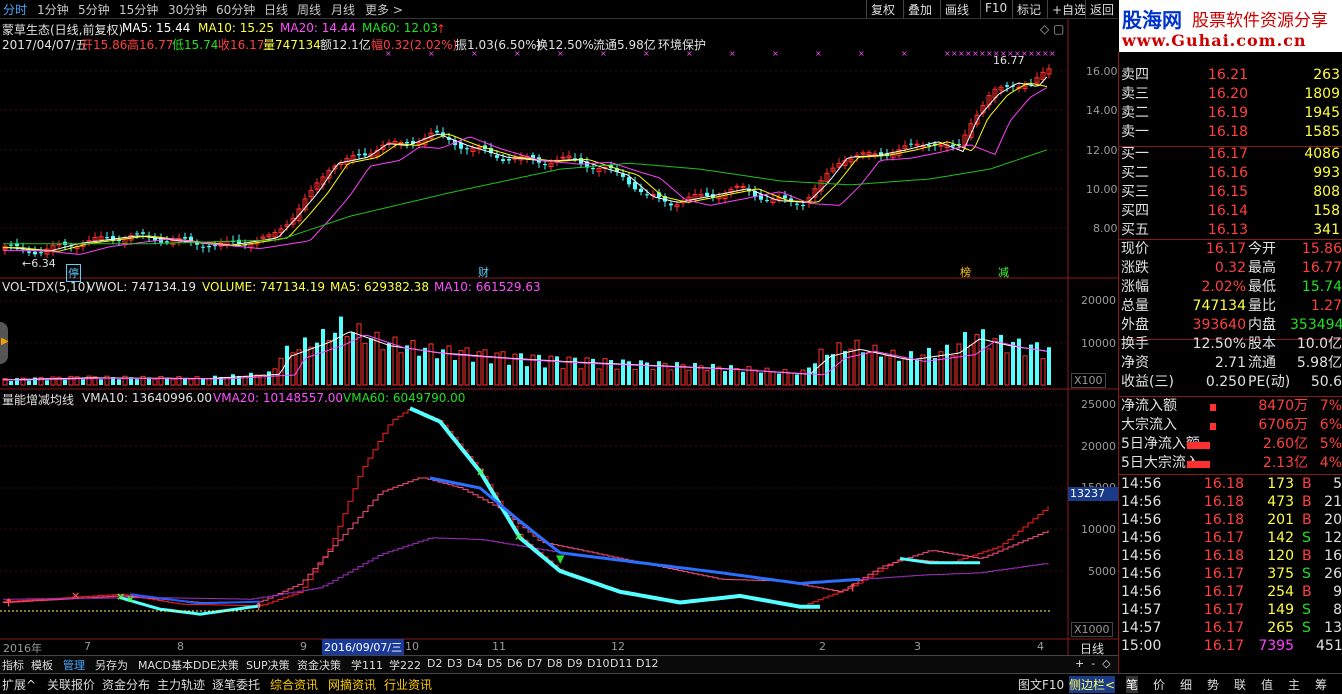 The width and height of the screenshot is (1342, 694). What do you see at coordinates (1227, 192) in the screenshot?
I see `bid-price: 16.15` at bounding box center [1227, 192].